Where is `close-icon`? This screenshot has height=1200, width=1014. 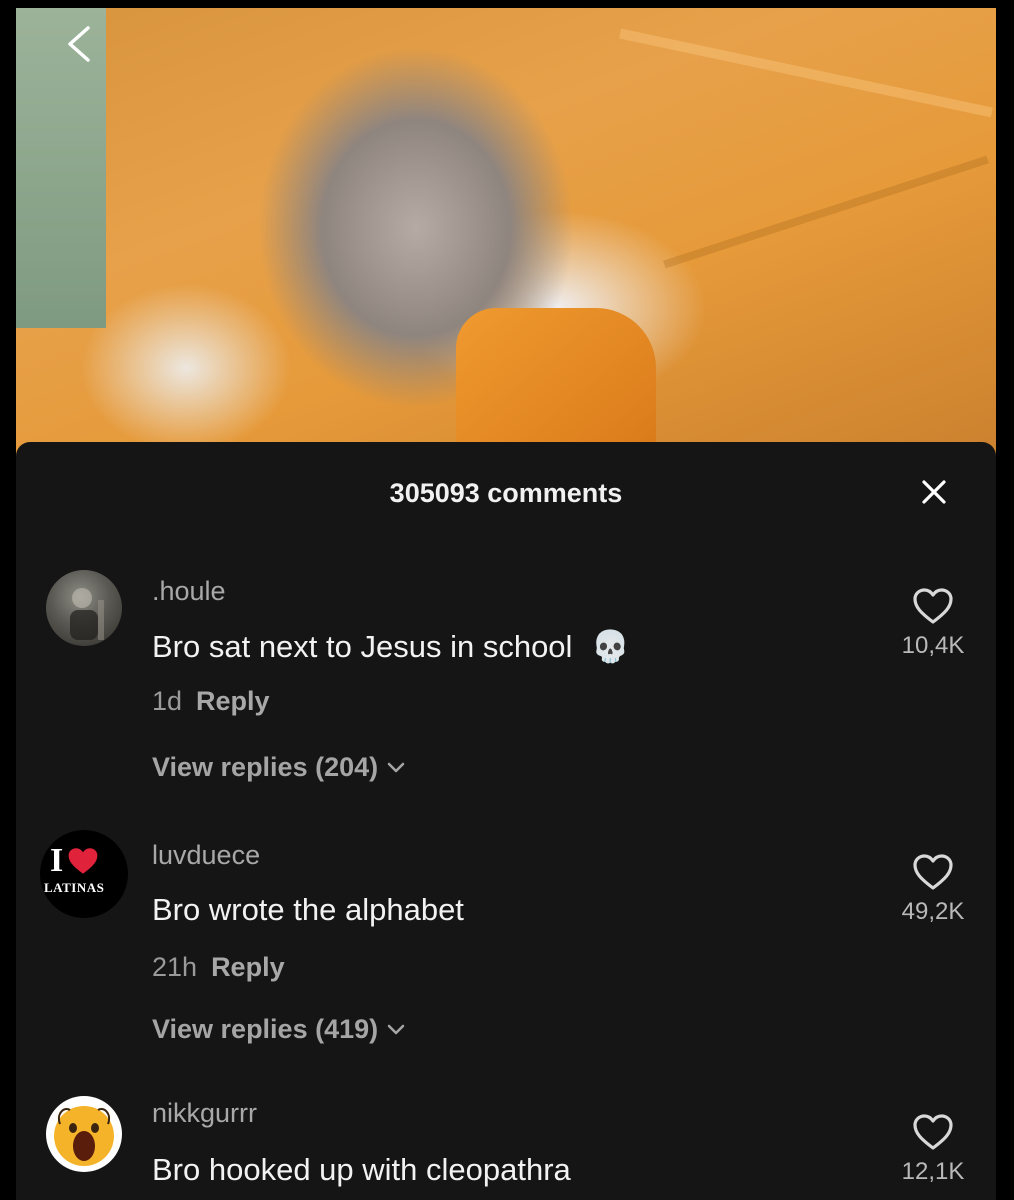 close-icon is located at coordinates (934, 492).